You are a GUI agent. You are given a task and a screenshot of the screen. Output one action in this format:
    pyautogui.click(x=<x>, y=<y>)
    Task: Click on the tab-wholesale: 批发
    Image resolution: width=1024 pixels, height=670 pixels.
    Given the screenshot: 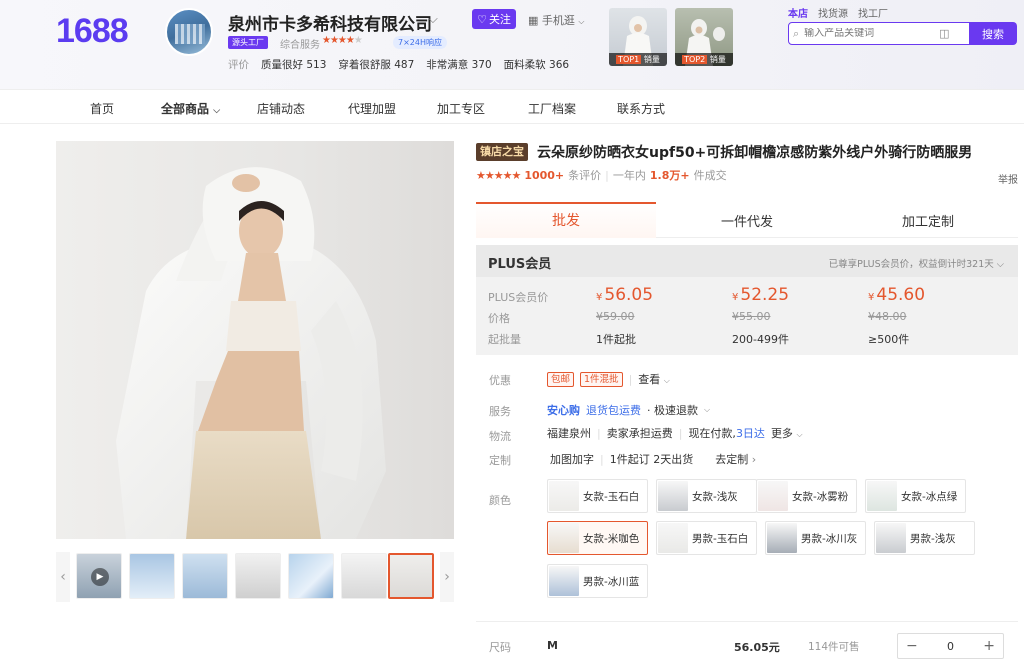 What is the action you would take?
    pyautogui.click(x=566, y=220)
    